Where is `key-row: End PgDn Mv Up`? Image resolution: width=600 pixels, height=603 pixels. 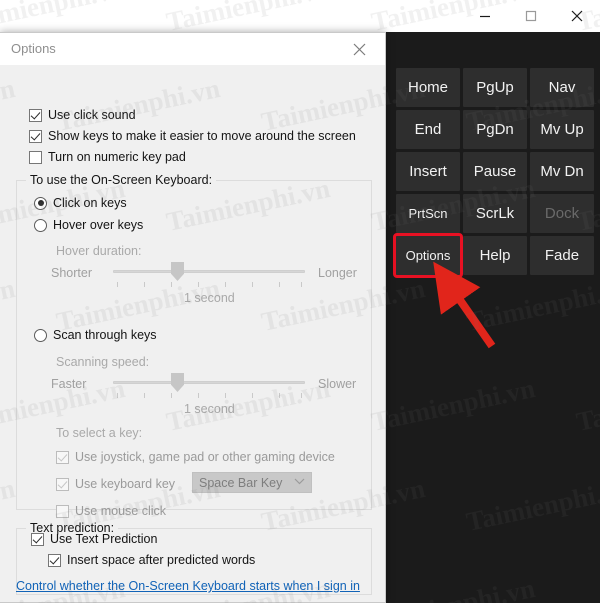 key-row: End PgDn Mv Up is located at coordinates (496, 129).